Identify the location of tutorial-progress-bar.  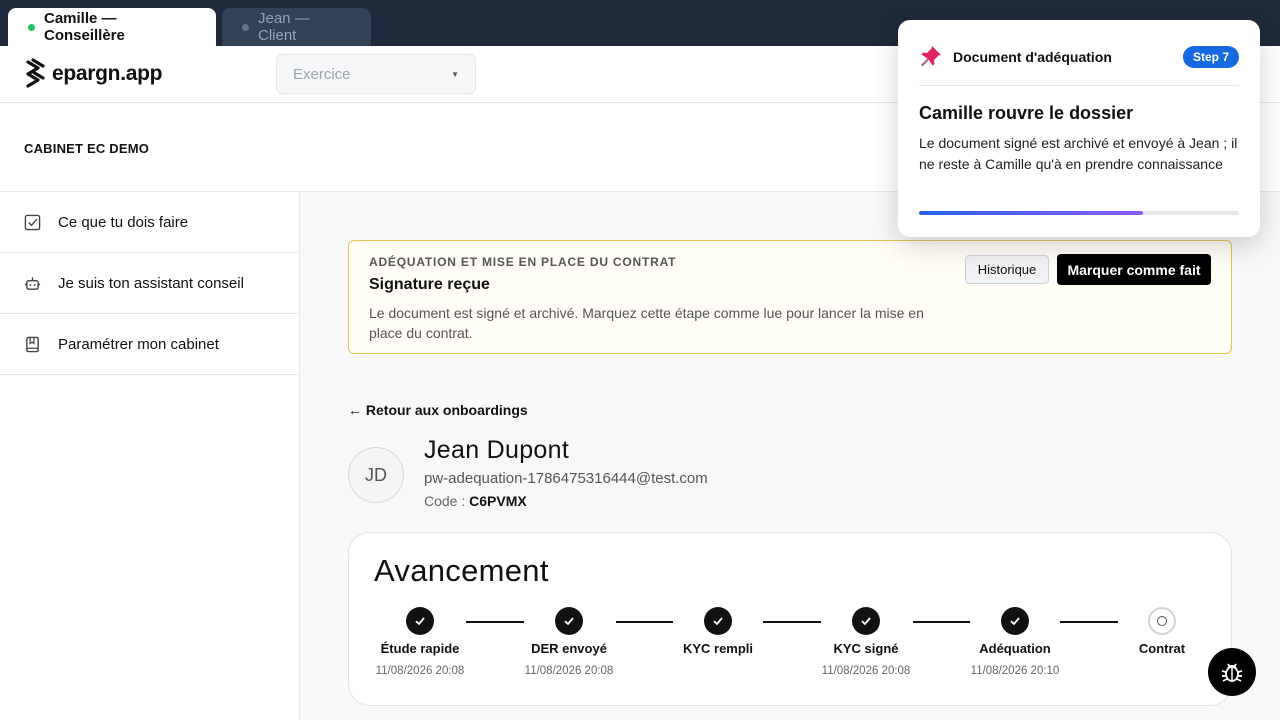
(1079, 213).